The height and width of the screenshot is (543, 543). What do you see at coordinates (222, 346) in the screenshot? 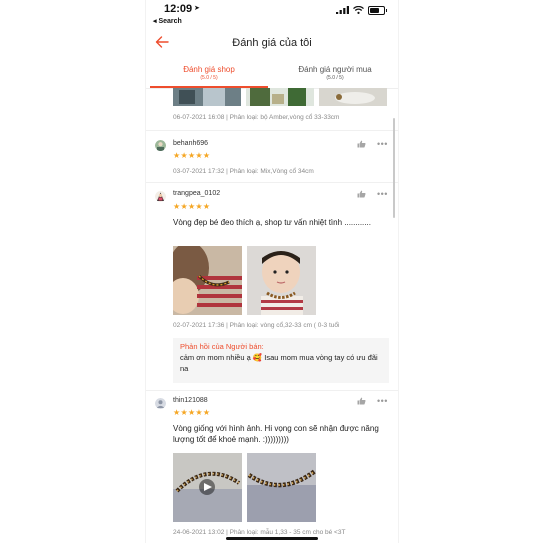
I see `seller-reply-title: Phản hồi của Người bán:` at bounding box center [222, 346].